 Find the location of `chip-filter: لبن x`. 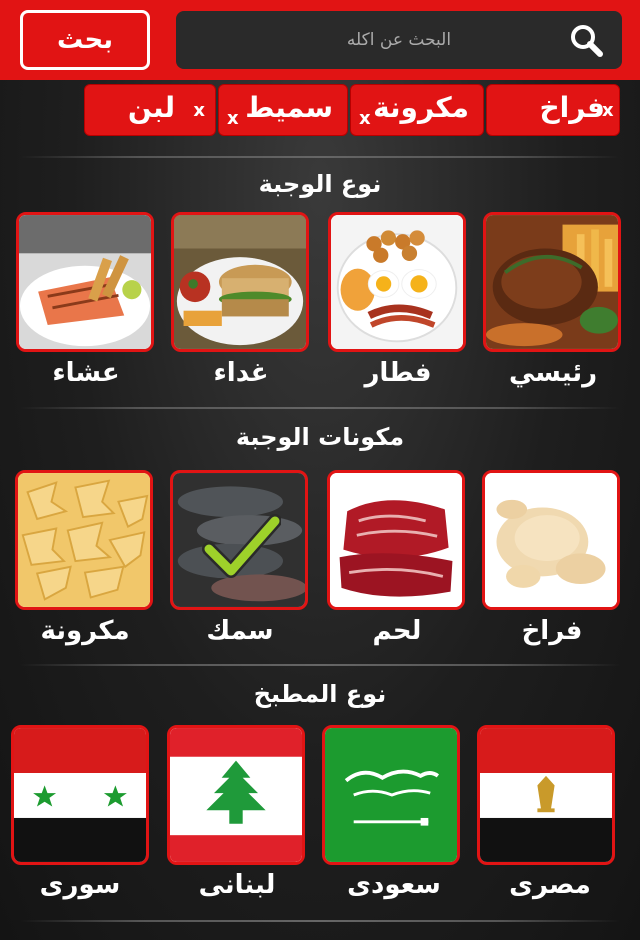

chip-filter: لبن x is located at coordinates (150, 110).